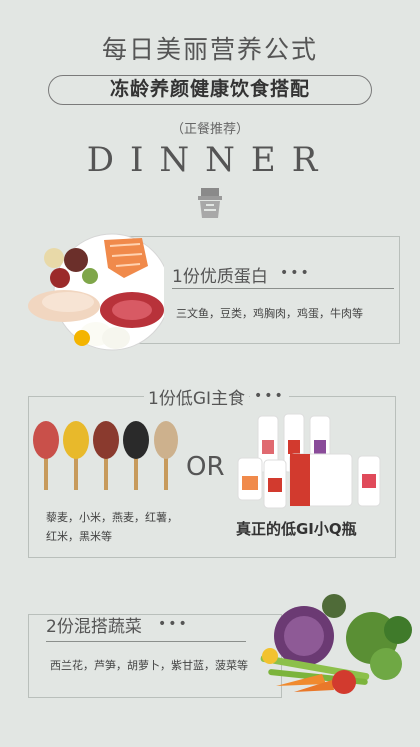 The image size is (420, 747). Describe the element at coordinates (210, 90) in the screenshot. I see `theme-pill: 冻龄养颜健康饮食搭配` at that location.